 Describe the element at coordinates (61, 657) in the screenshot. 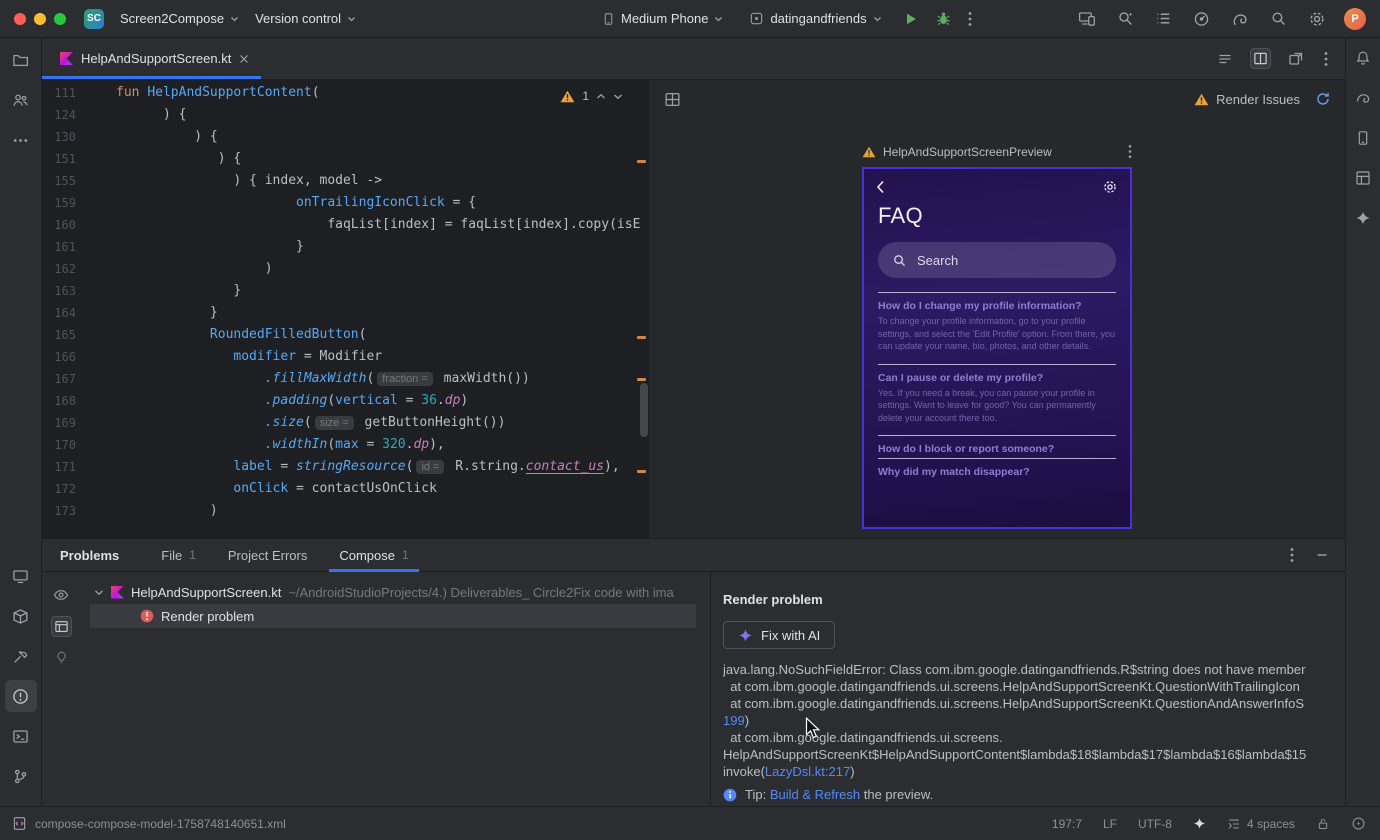

I see `quickfix-bulb-button` at that location.